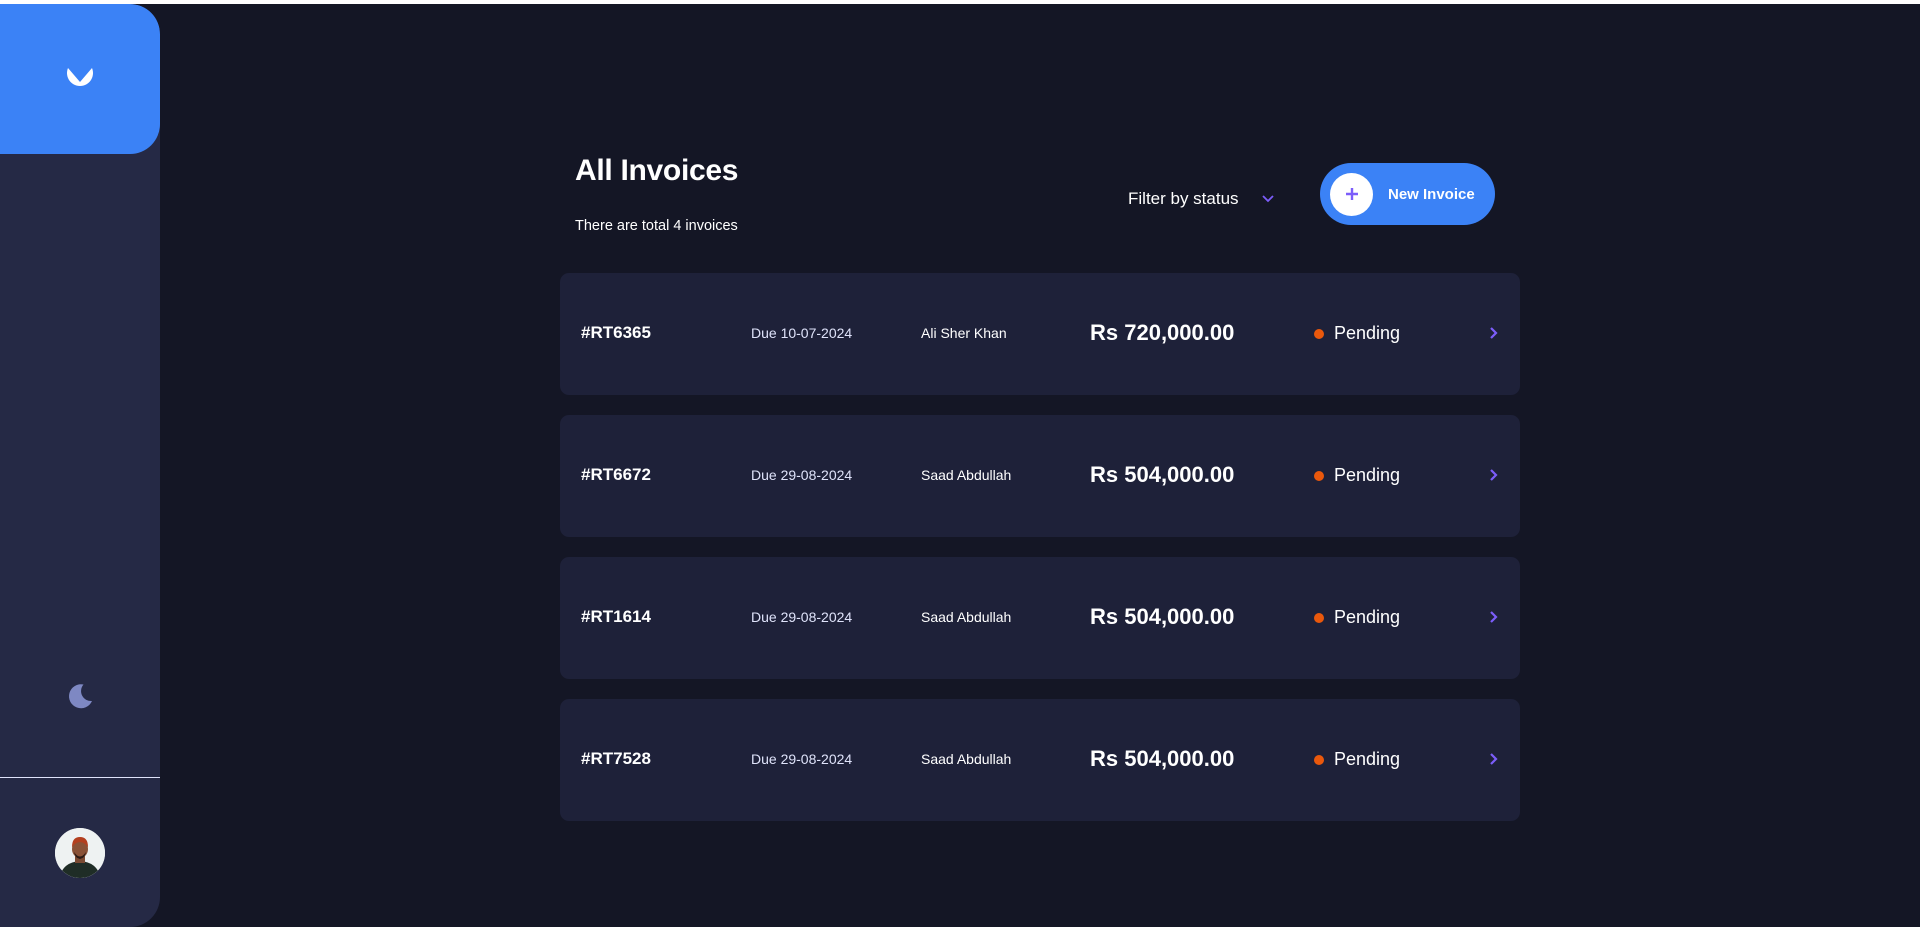 The image size is (1920, 927). What do you see at coordinates (1183, 198) in the screenshot?
I see `filter-label: Filter by status` at bounding box center [1183, 198].